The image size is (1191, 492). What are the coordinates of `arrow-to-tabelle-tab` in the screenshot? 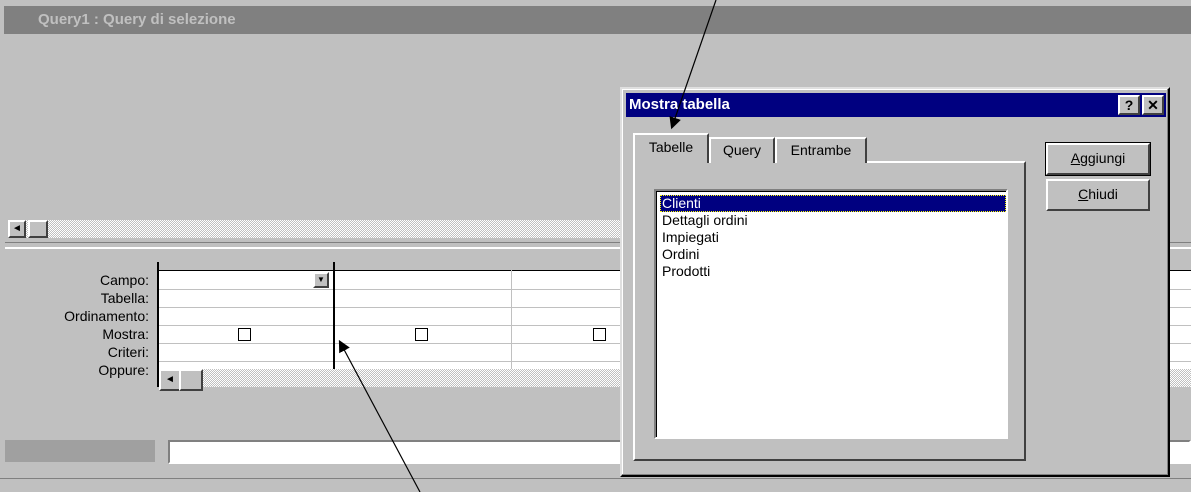 It's located at (693, 65).